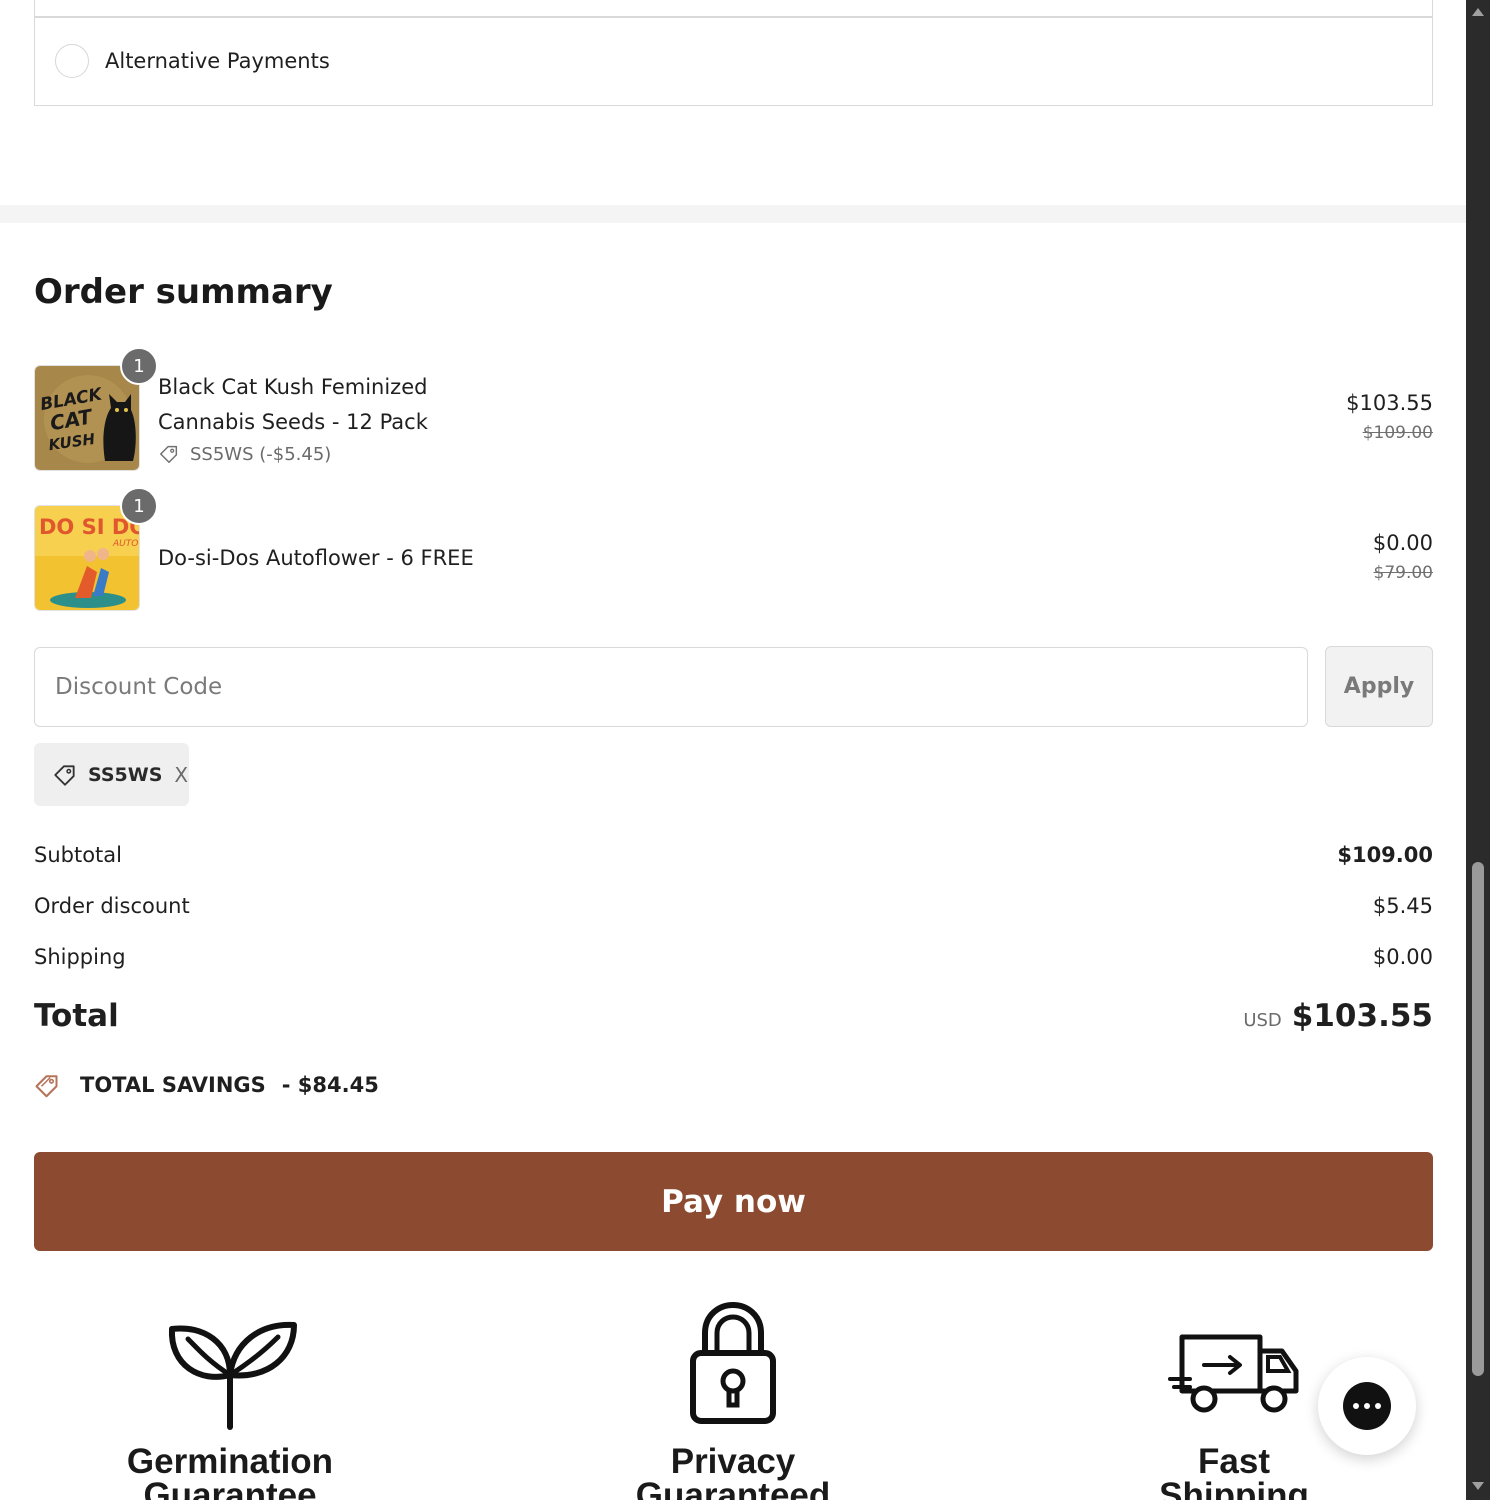 This screenshot has height=1500, width=1490. I want to click on applied-code-label: SS5WS, so click(125, 774).